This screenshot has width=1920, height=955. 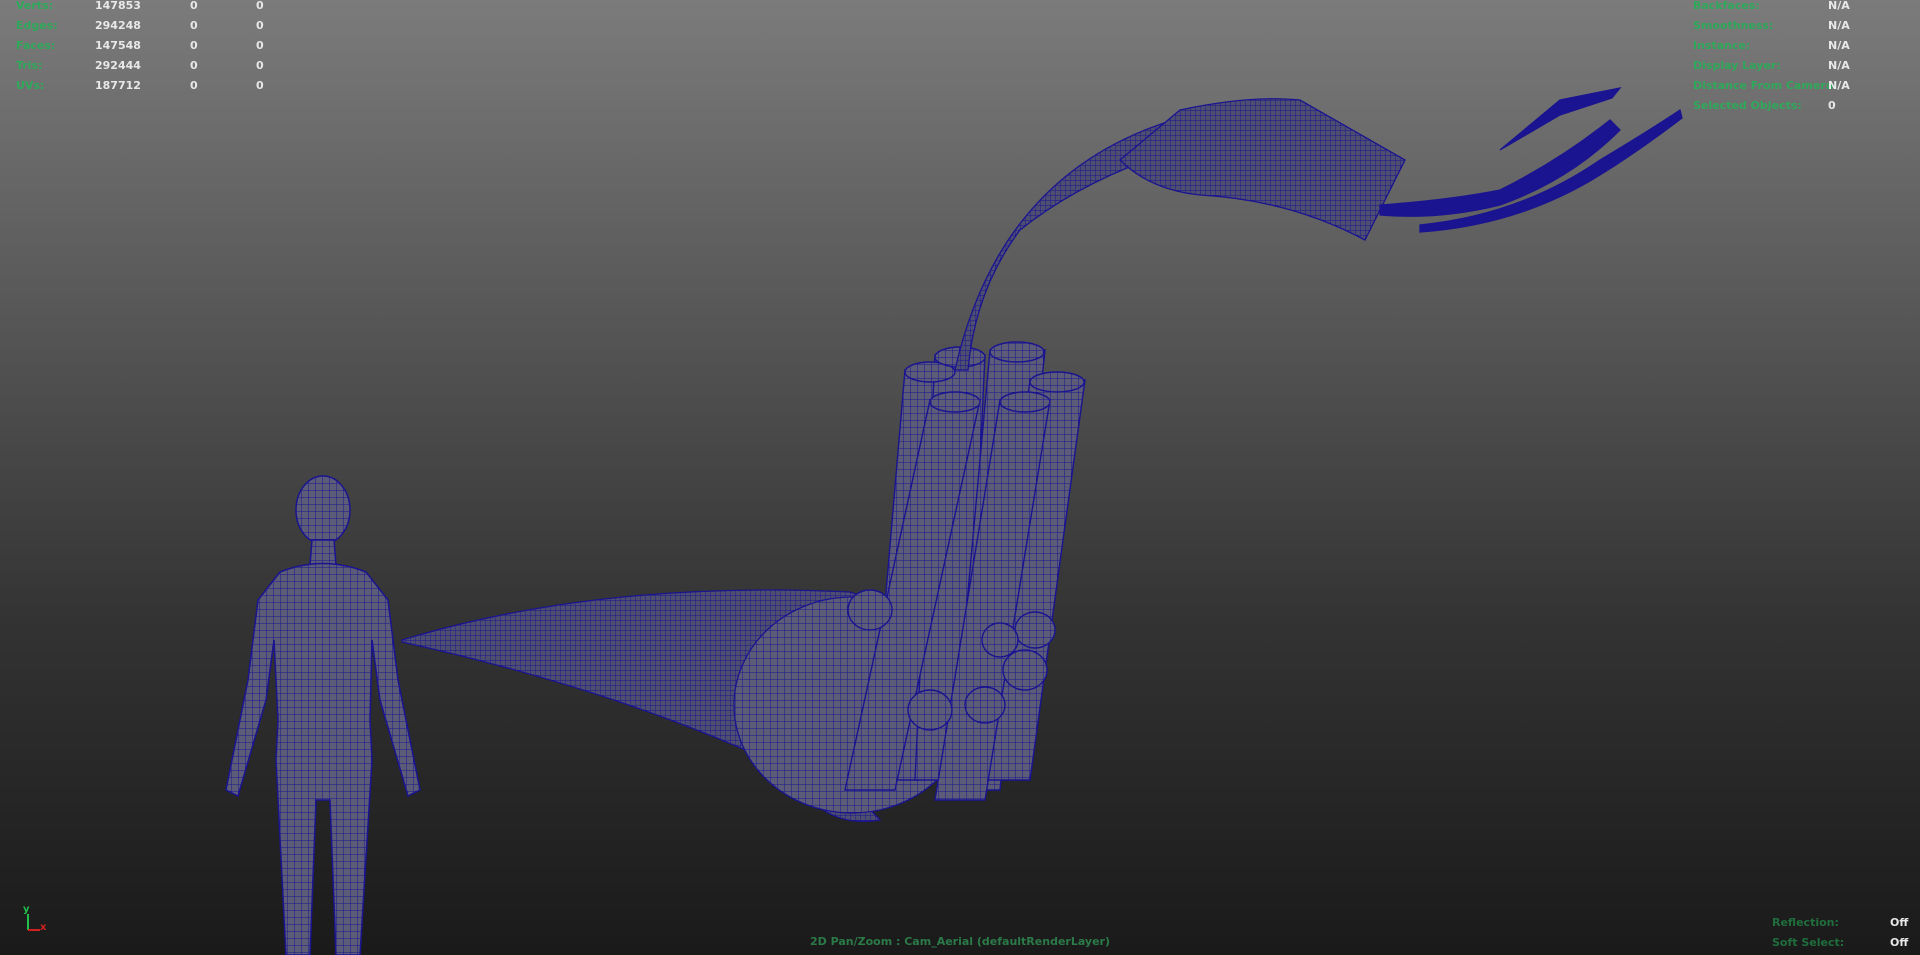 I want to click on hud-row-display-layer: Display Layer: N/A, so click(x=1803, y=66).